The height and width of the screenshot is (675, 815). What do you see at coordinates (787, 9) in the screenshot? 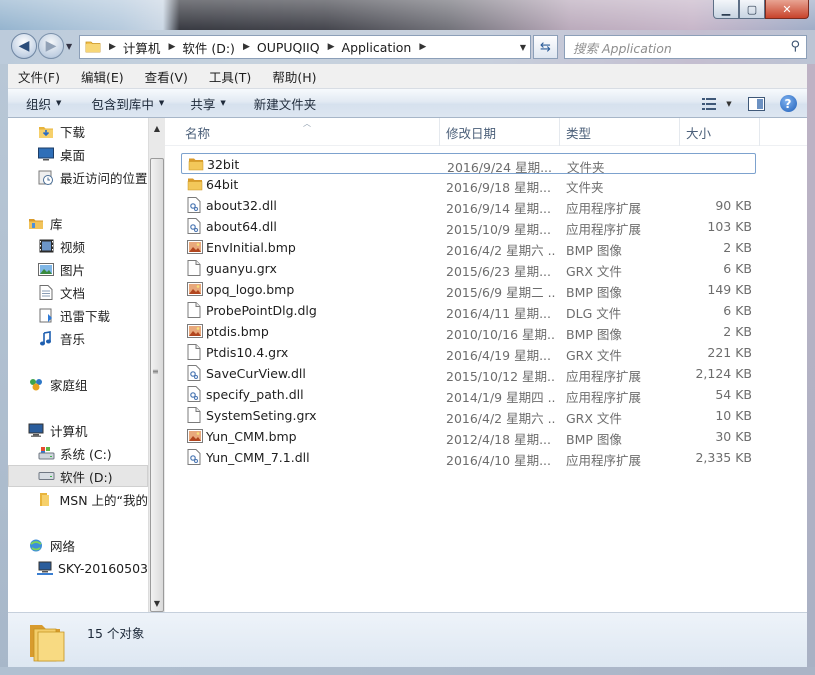
I see `close-button: ✕` at bounding box center [787, 9].